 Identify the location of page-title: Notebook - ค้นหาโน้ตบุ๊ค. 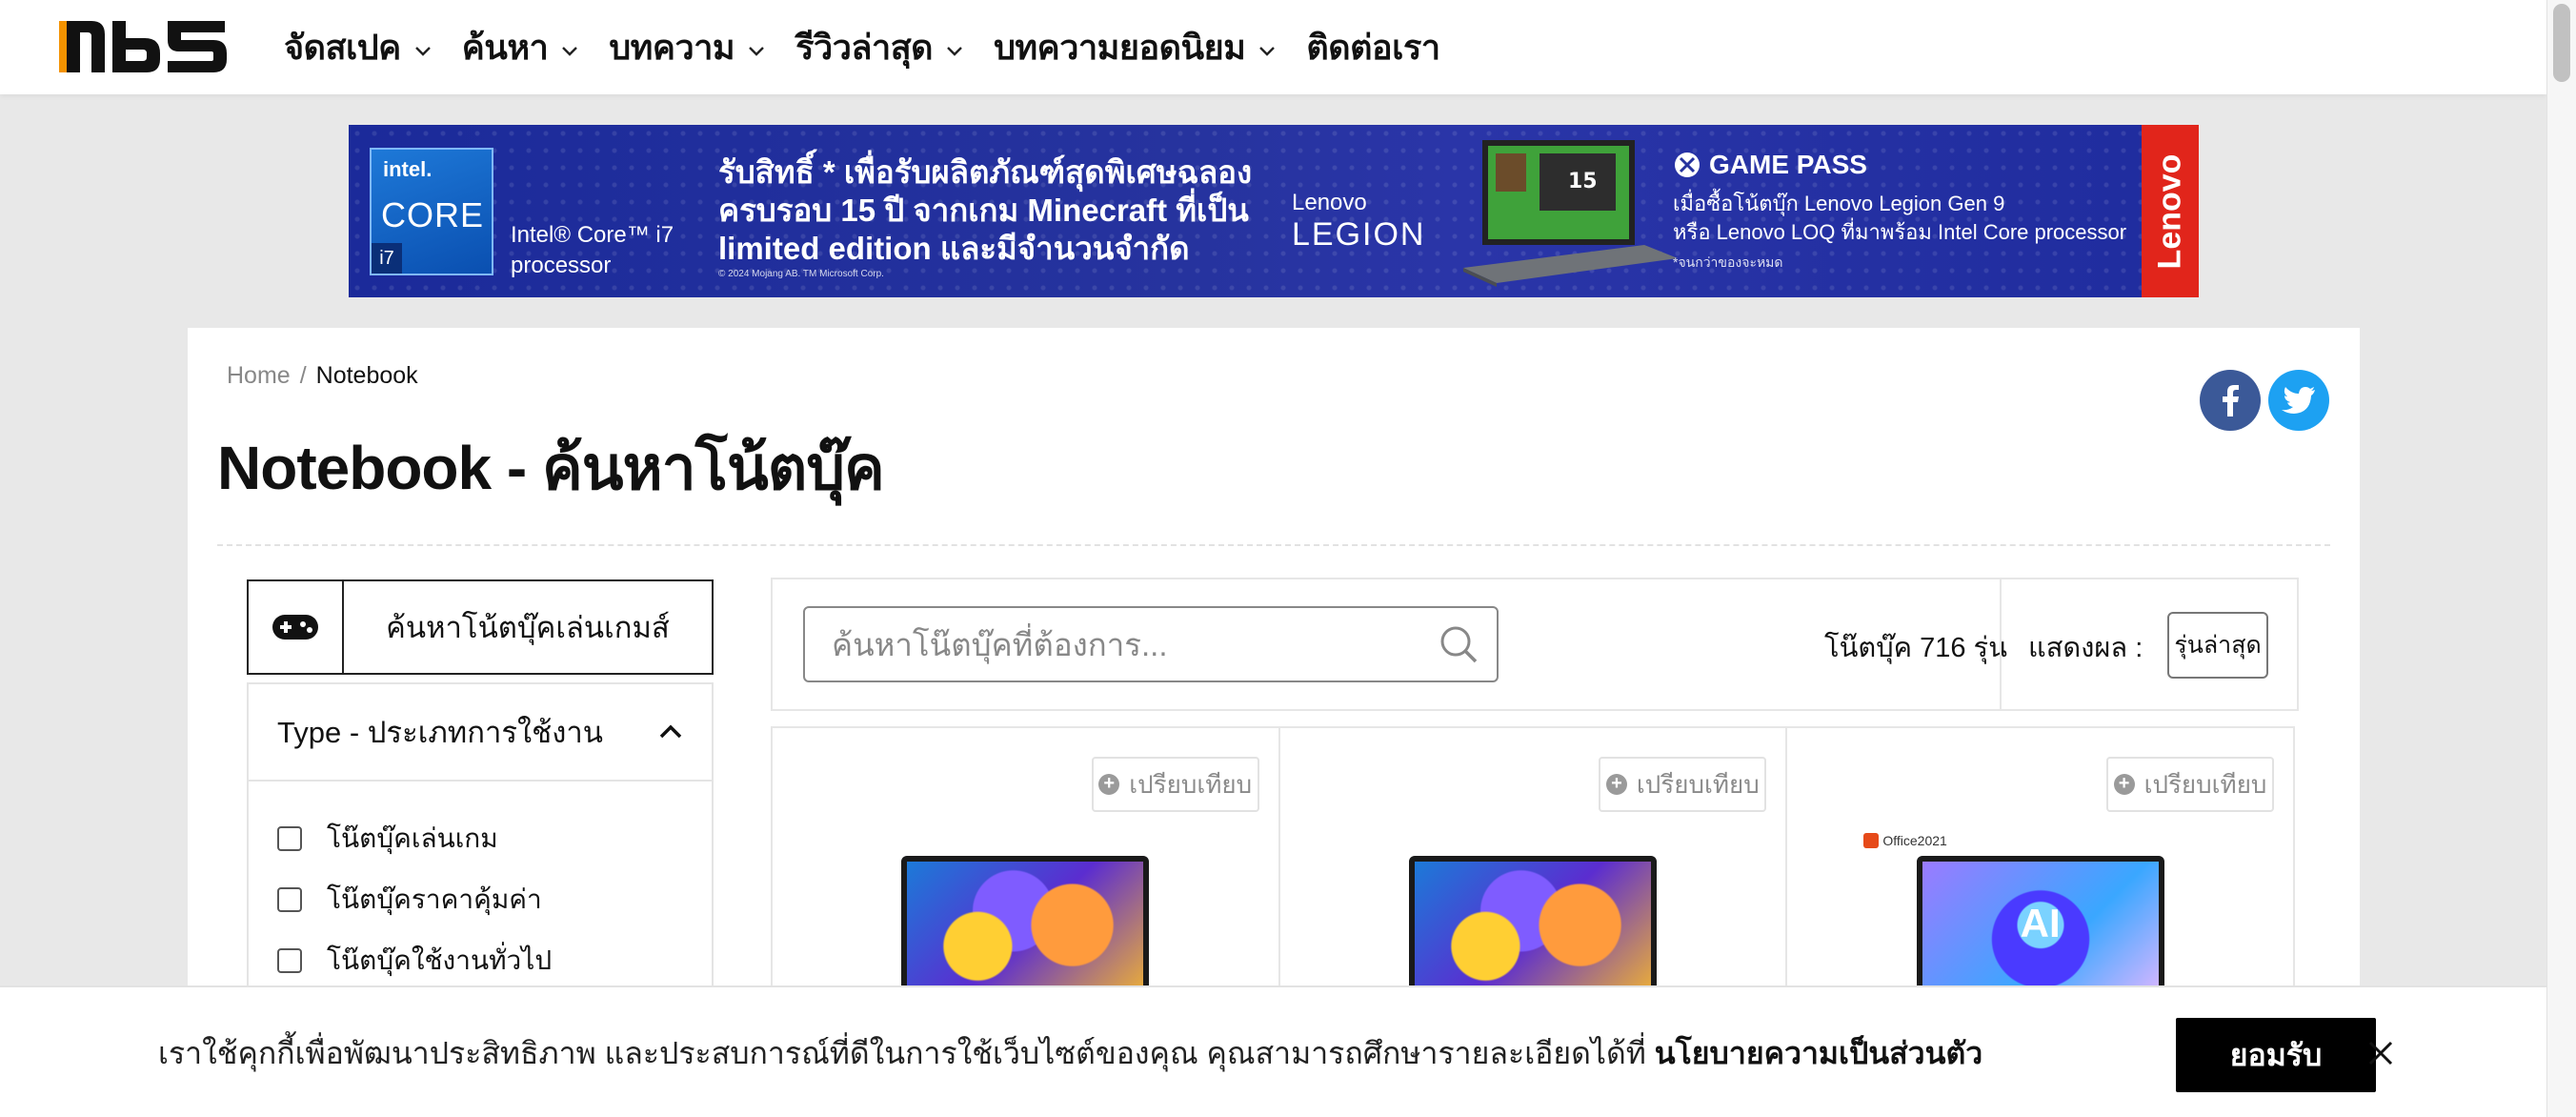
(551, 468).